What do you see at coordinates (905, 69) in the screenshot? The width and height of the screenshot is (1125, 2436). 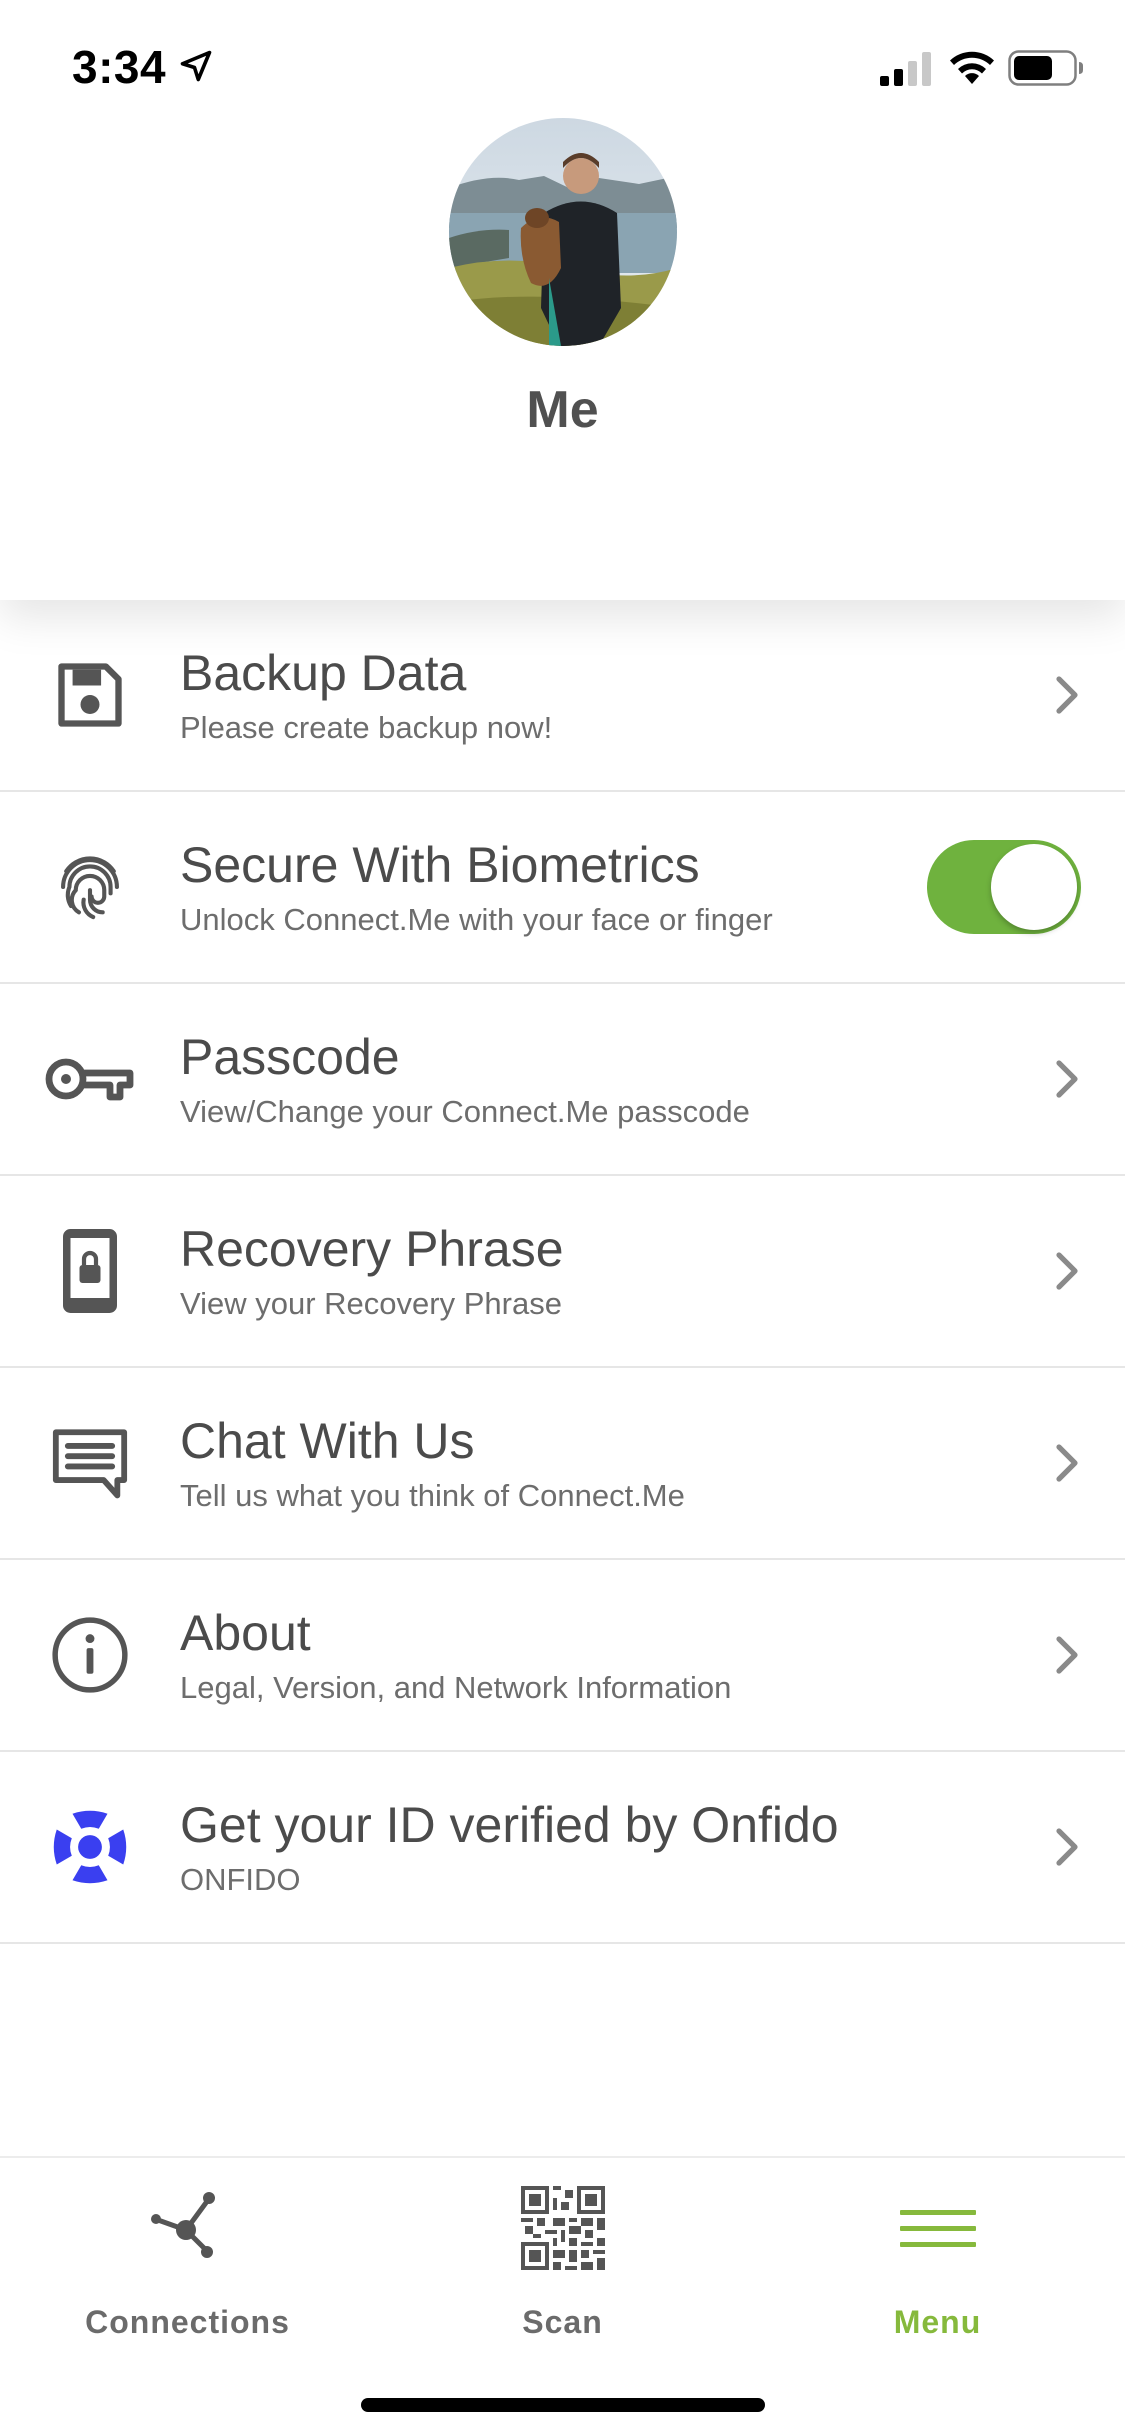 I see `cellular-signal-icon` at bounding box center [905, 69].